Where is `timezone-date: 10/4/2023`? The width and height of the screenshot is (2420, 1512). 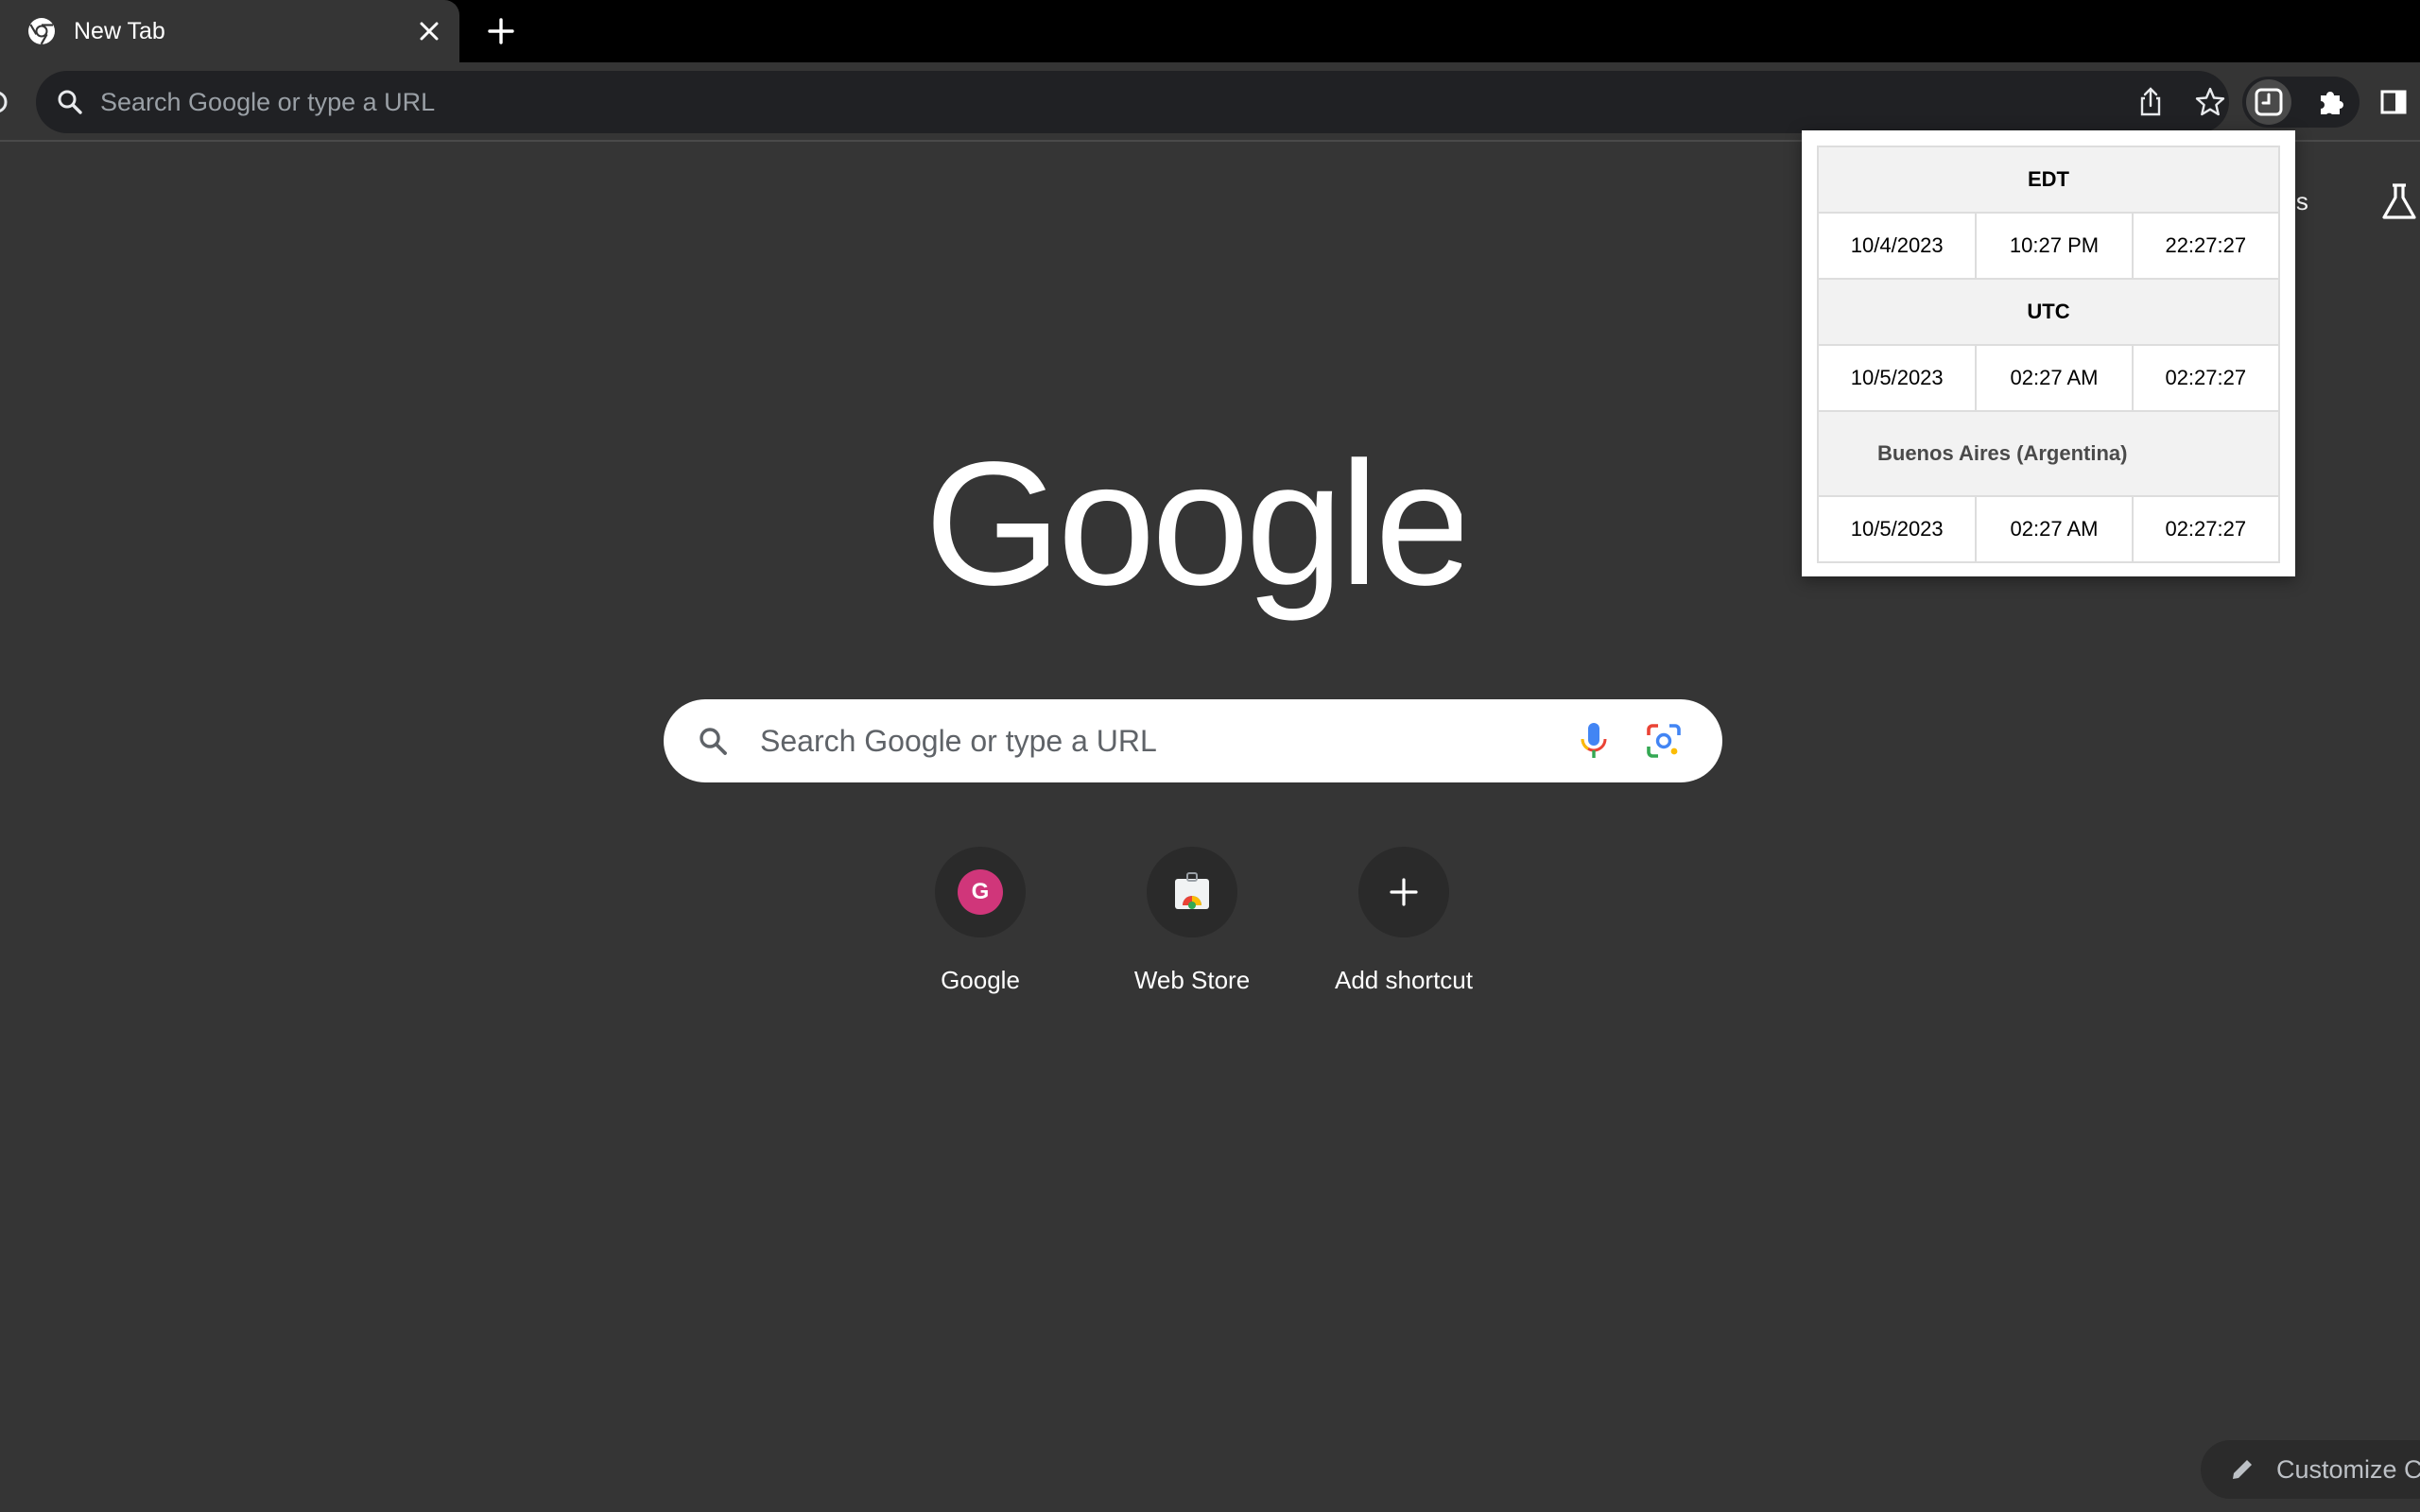 timezone-date: 10/4/2023 is located at coordinates (1897, 246).